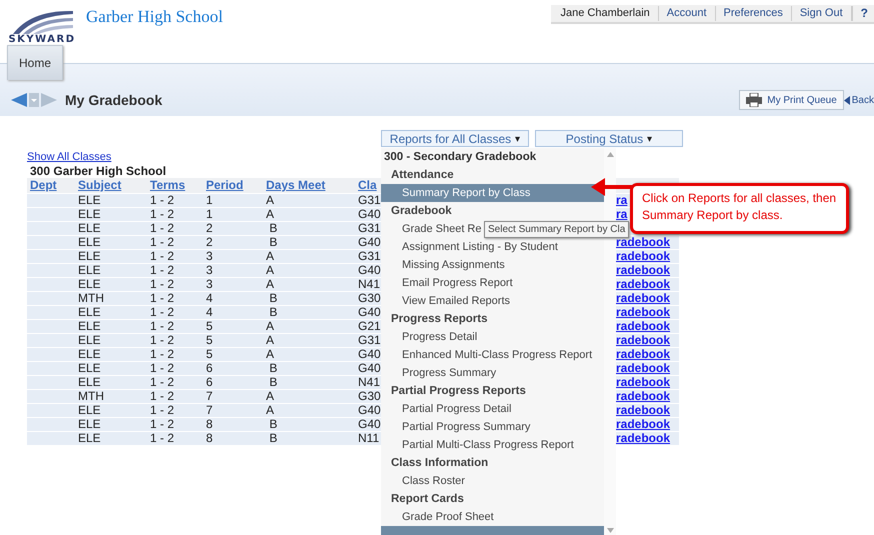 Image resolution: width=874 pixels, height=535 pixels. Describe the element at coordinates (863, 13) in the screenshot. I see `help-link: ?` at that location.